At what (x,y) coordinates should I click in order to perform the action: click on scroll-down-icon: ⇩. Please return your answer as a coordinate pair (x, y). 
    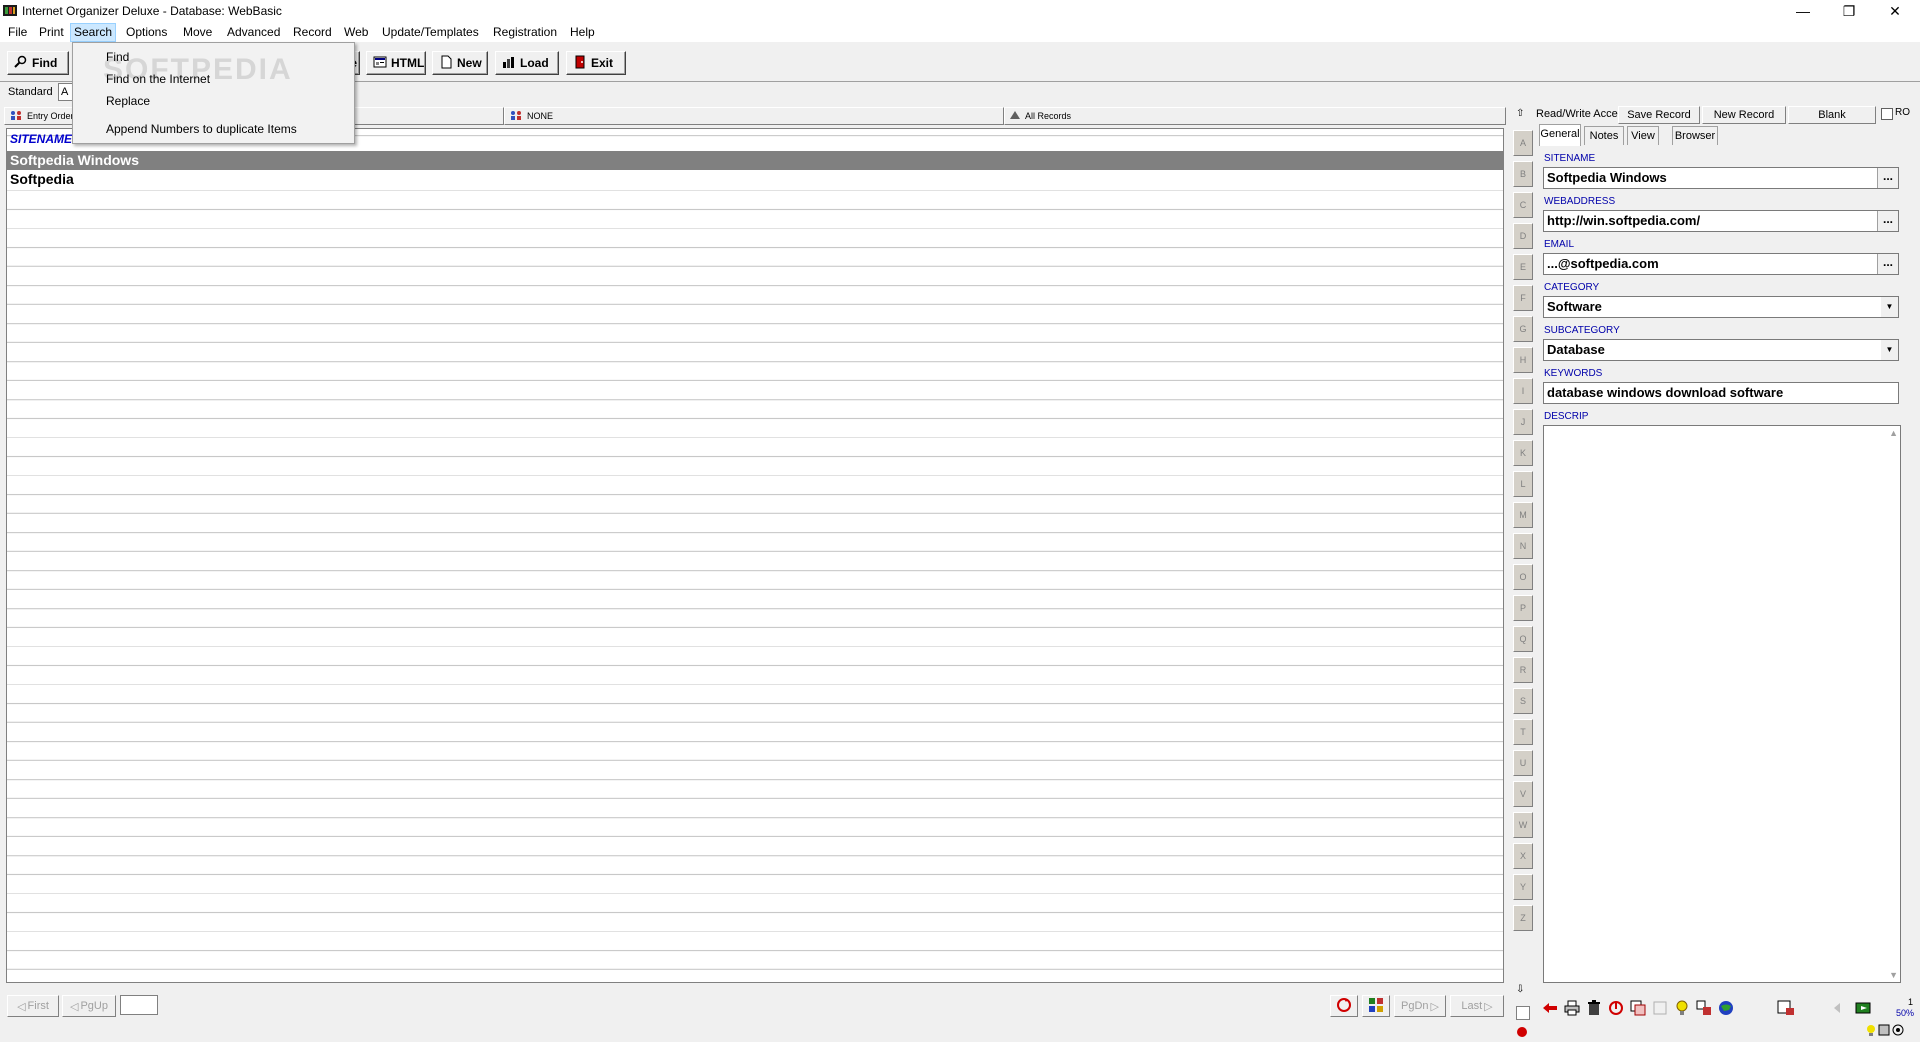
    Looking at the image, I should click on (1520, 989).